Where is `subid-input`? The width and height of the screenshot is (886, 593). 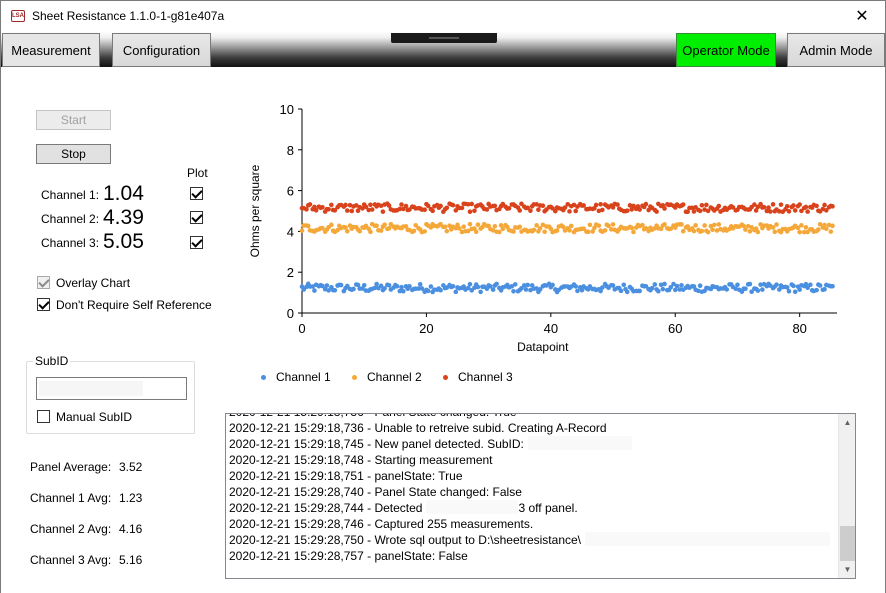 subid-input is located at coordinates (111, 388).